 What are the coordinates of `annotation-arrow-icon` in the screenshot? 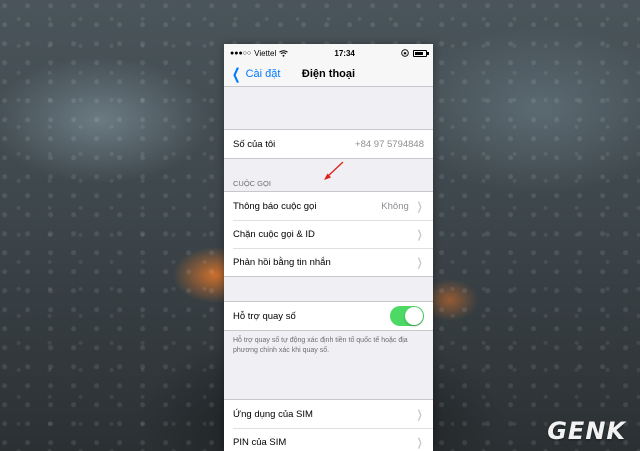 It's located at (334, 170).